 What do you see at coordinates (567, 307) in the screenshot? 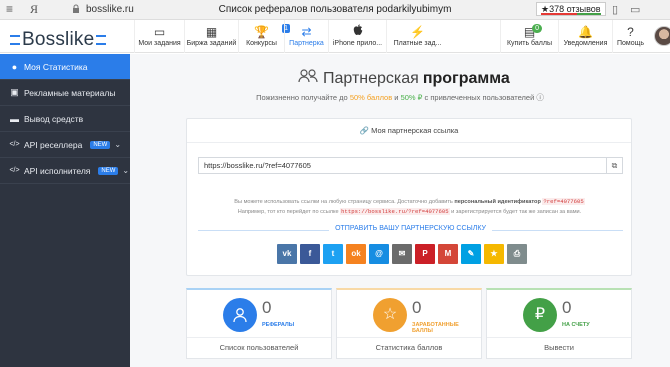
I see `balance-count: 0` at bounding box center [567, 307].